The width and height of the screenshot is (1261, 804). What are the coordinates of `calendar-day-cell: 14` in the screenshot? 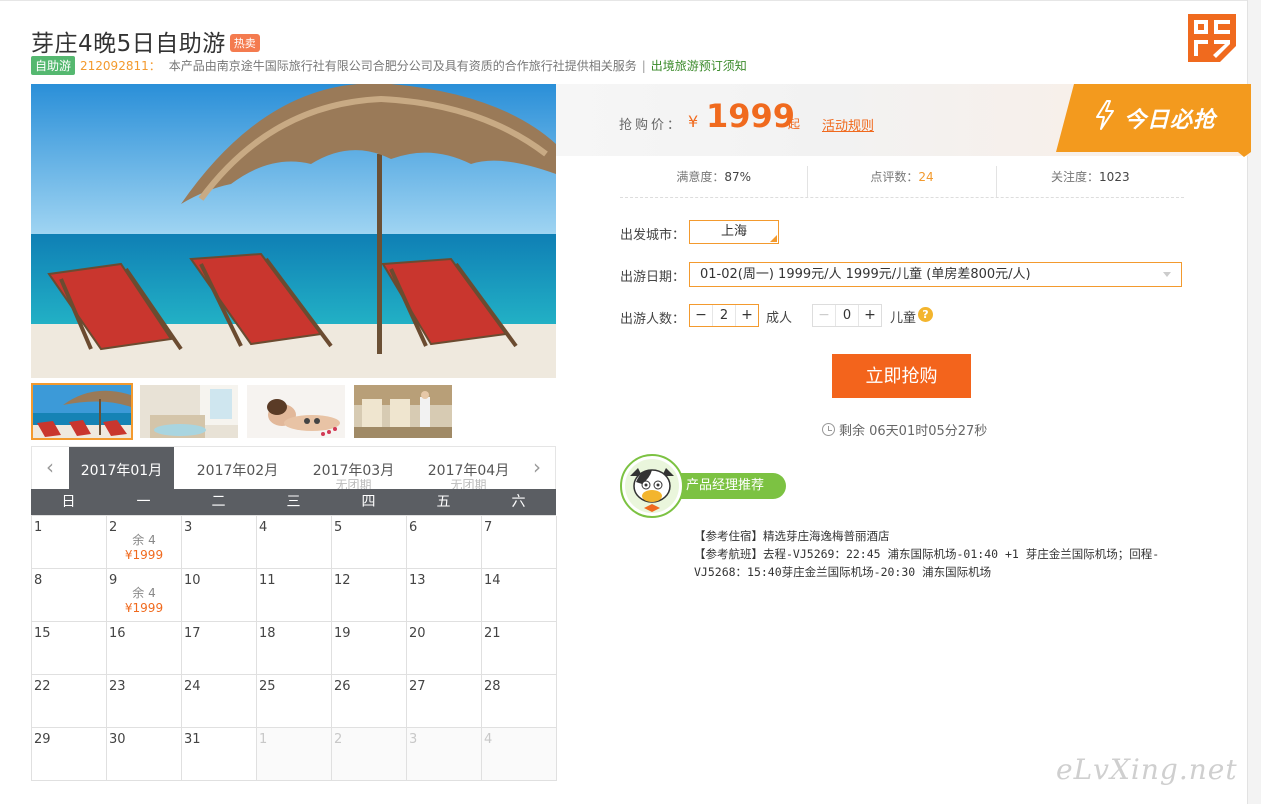 It's located at (519, 595).